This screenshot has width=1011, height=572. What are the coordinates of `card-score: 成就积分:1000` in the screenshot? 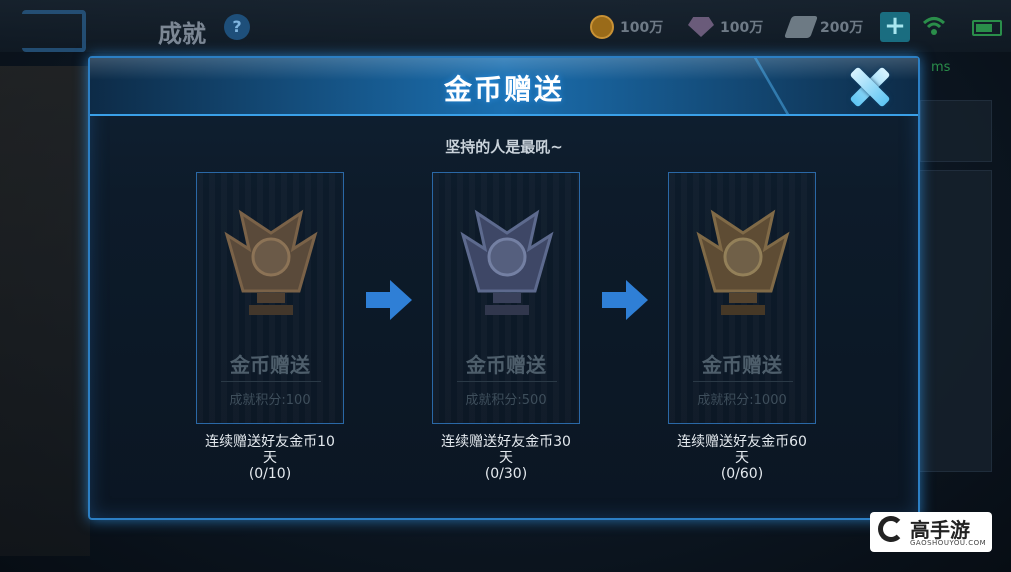 It's located at (742, 400).